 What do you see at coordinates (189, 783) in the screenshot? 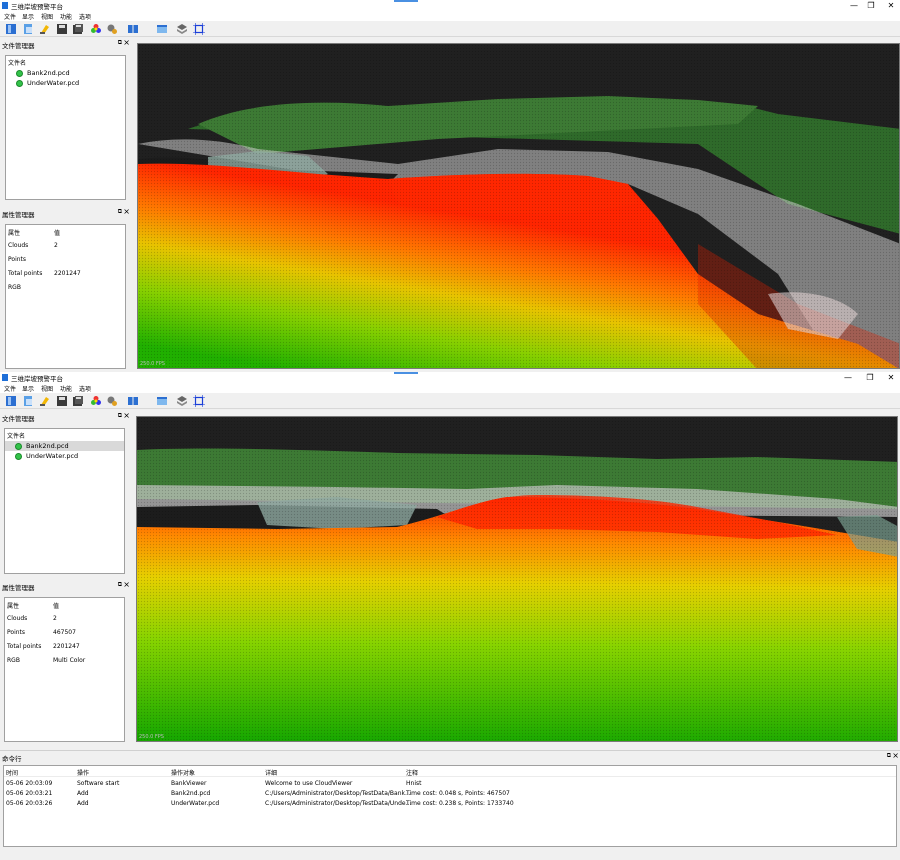
I see `cell-target: BankViewer` at bounding box center [189, 783].